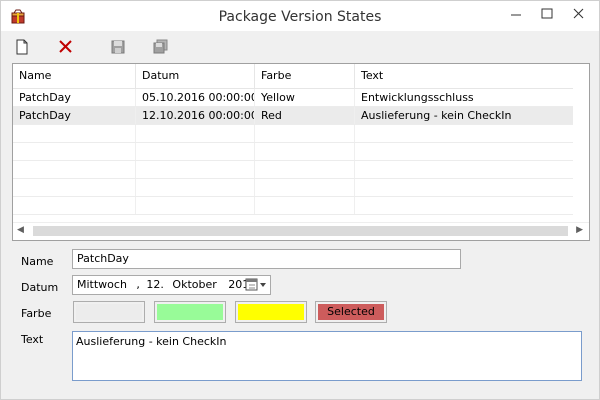  Describe the element at coordinates (300, 46) in the screenshot. I see `toolbar` at that location.